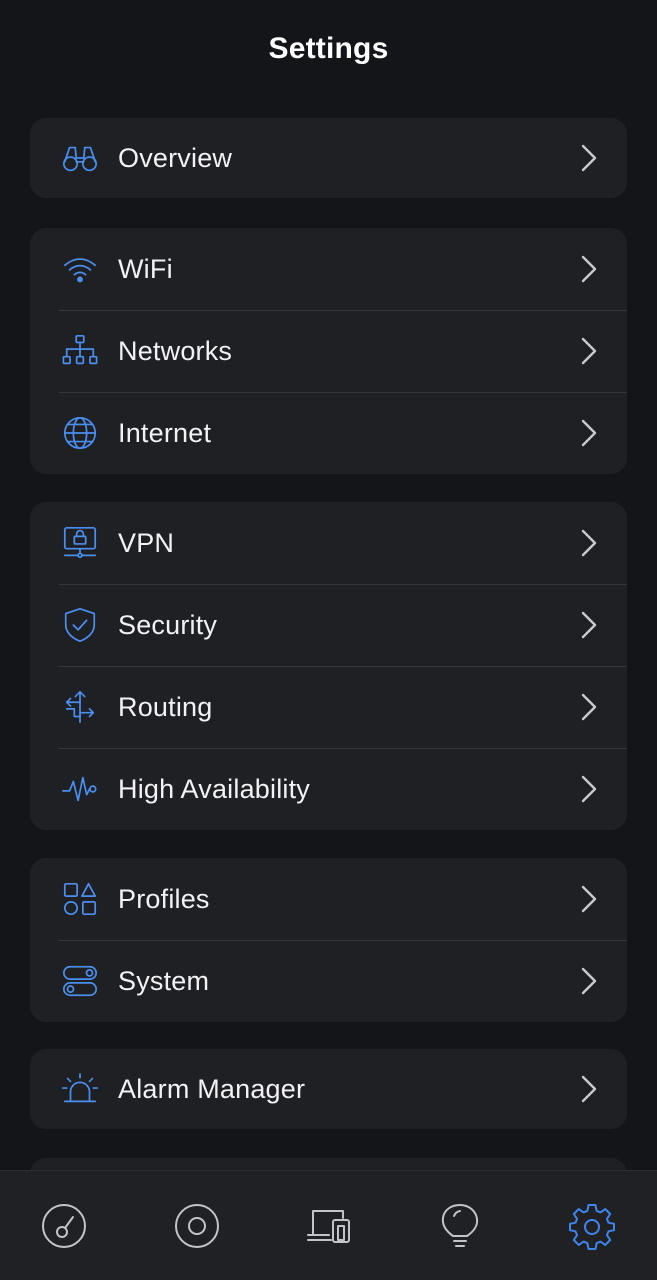  I want to click on lightbulb-icon, so click(460, 1225).